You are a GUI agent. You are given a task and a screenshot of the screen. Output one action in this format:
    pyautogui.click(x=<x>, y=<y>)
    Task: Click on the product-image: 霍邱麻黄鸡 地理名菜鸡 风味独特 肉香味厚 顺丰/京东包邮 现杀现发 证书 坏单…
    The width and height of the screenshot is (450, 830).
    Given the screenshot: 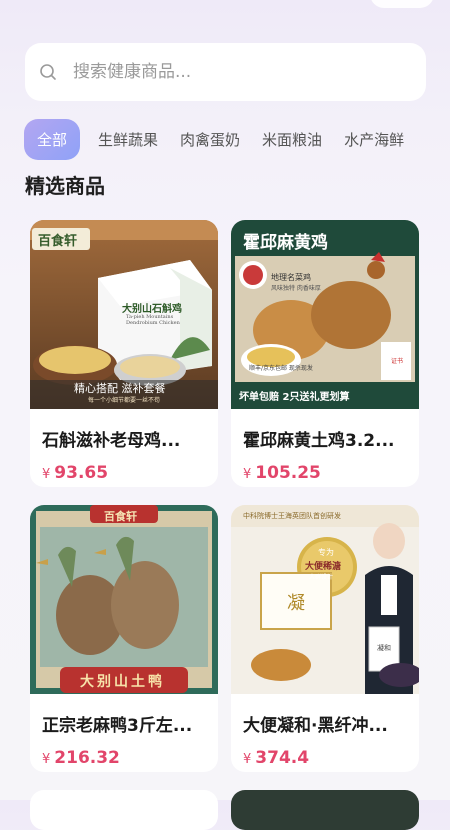 What is the action you would take?
    pyautogui.click(x=325, y=314)
    